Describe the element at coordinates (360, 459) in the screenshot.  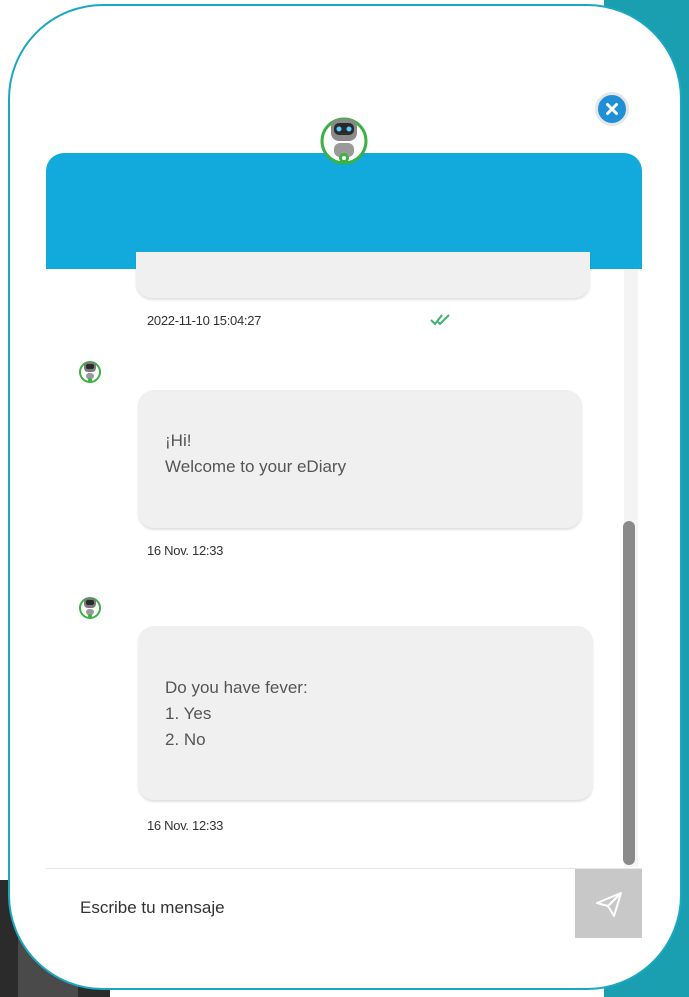
I see `bot-message-bubble: ¡Hi! Welcome to your eDiary` at that location.